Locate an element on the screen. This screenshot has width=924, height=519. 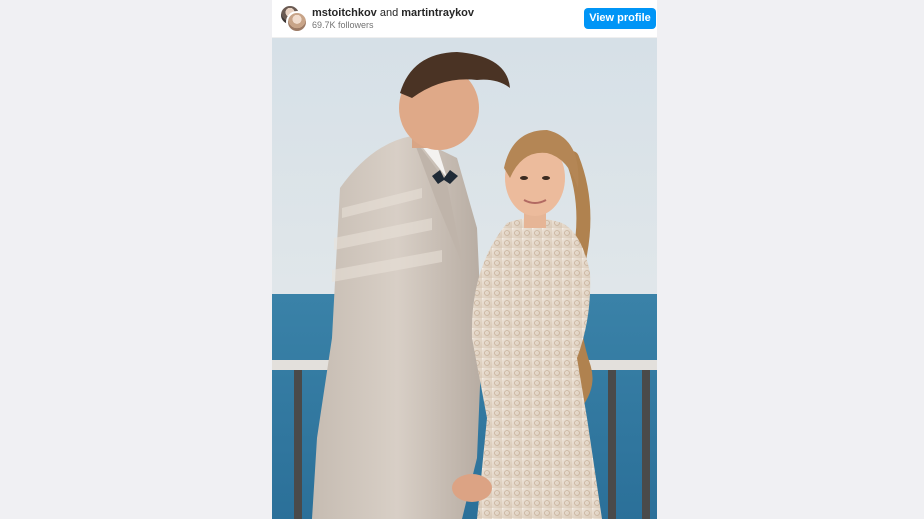
profile-avatars is located at coordinates (293, 18).